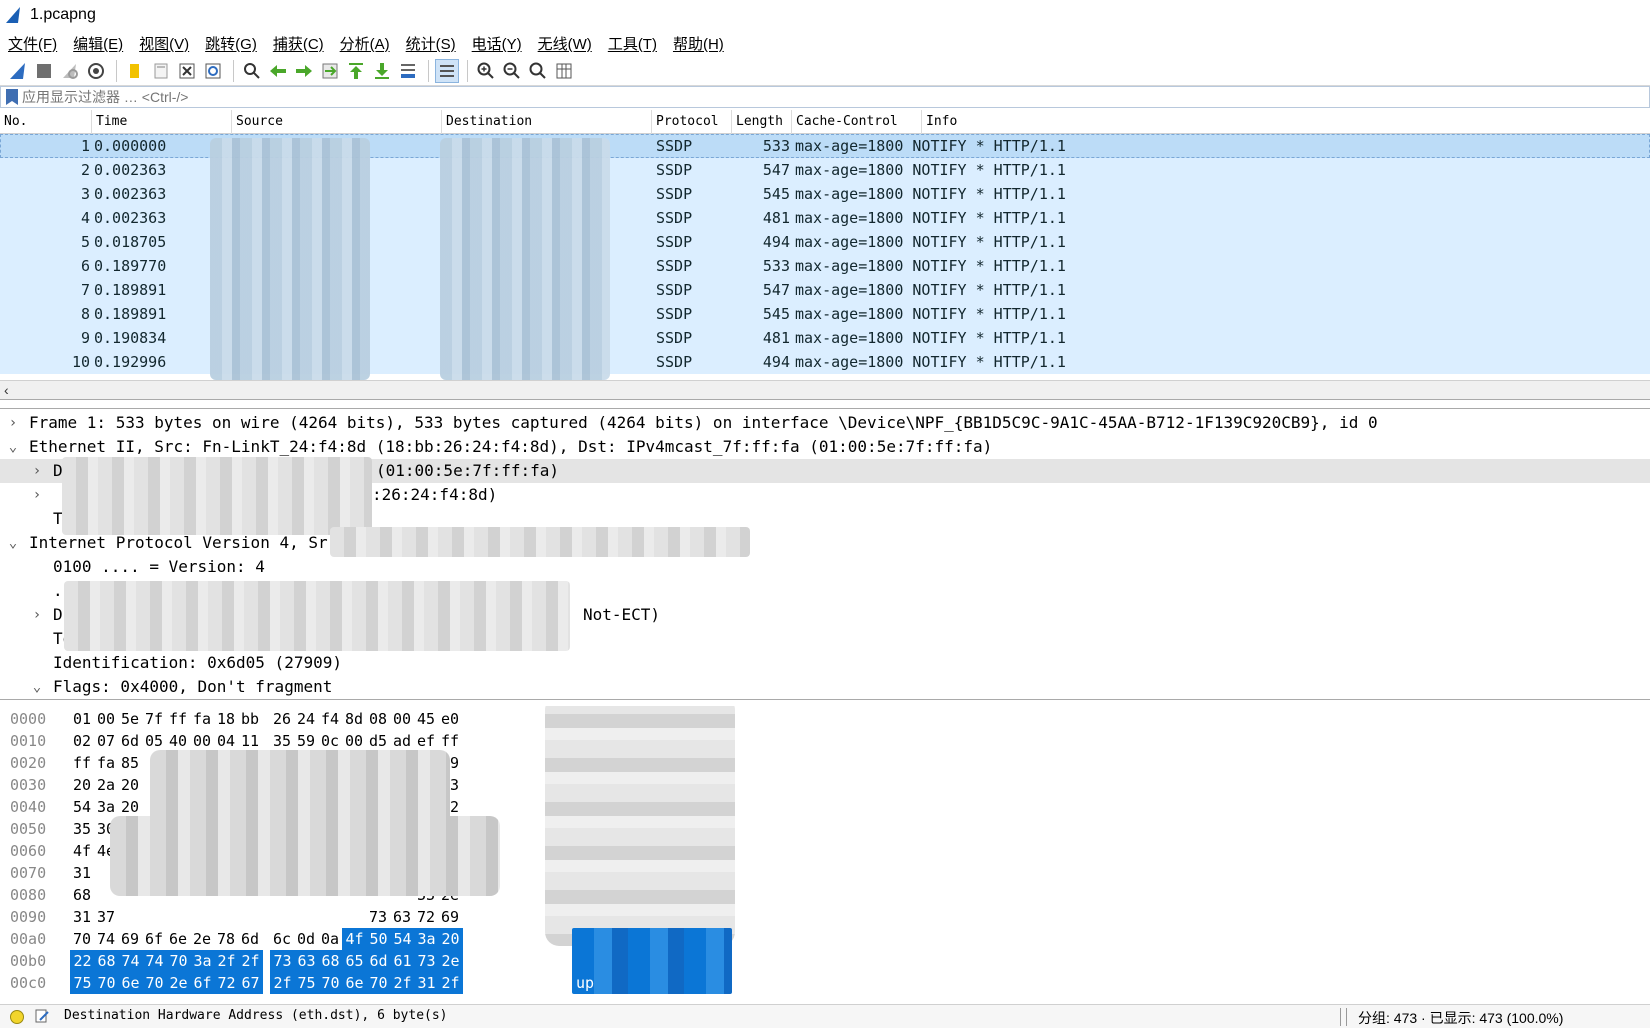 This screenshot has height=1036, width=1650. I want to click on hex-byte: 6c, so click(282, 939).